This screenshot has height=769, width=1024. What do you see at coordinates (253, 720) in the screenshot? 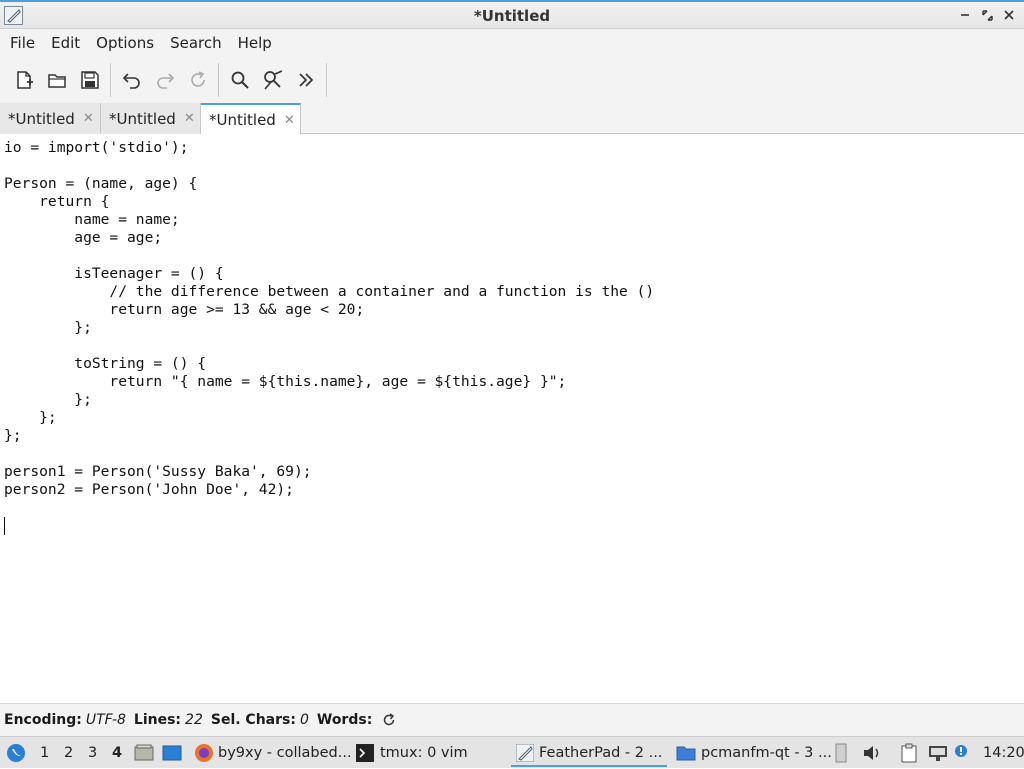
I see `sel-chars-label: Sel. Chars:` at bounding box center [253, 720].